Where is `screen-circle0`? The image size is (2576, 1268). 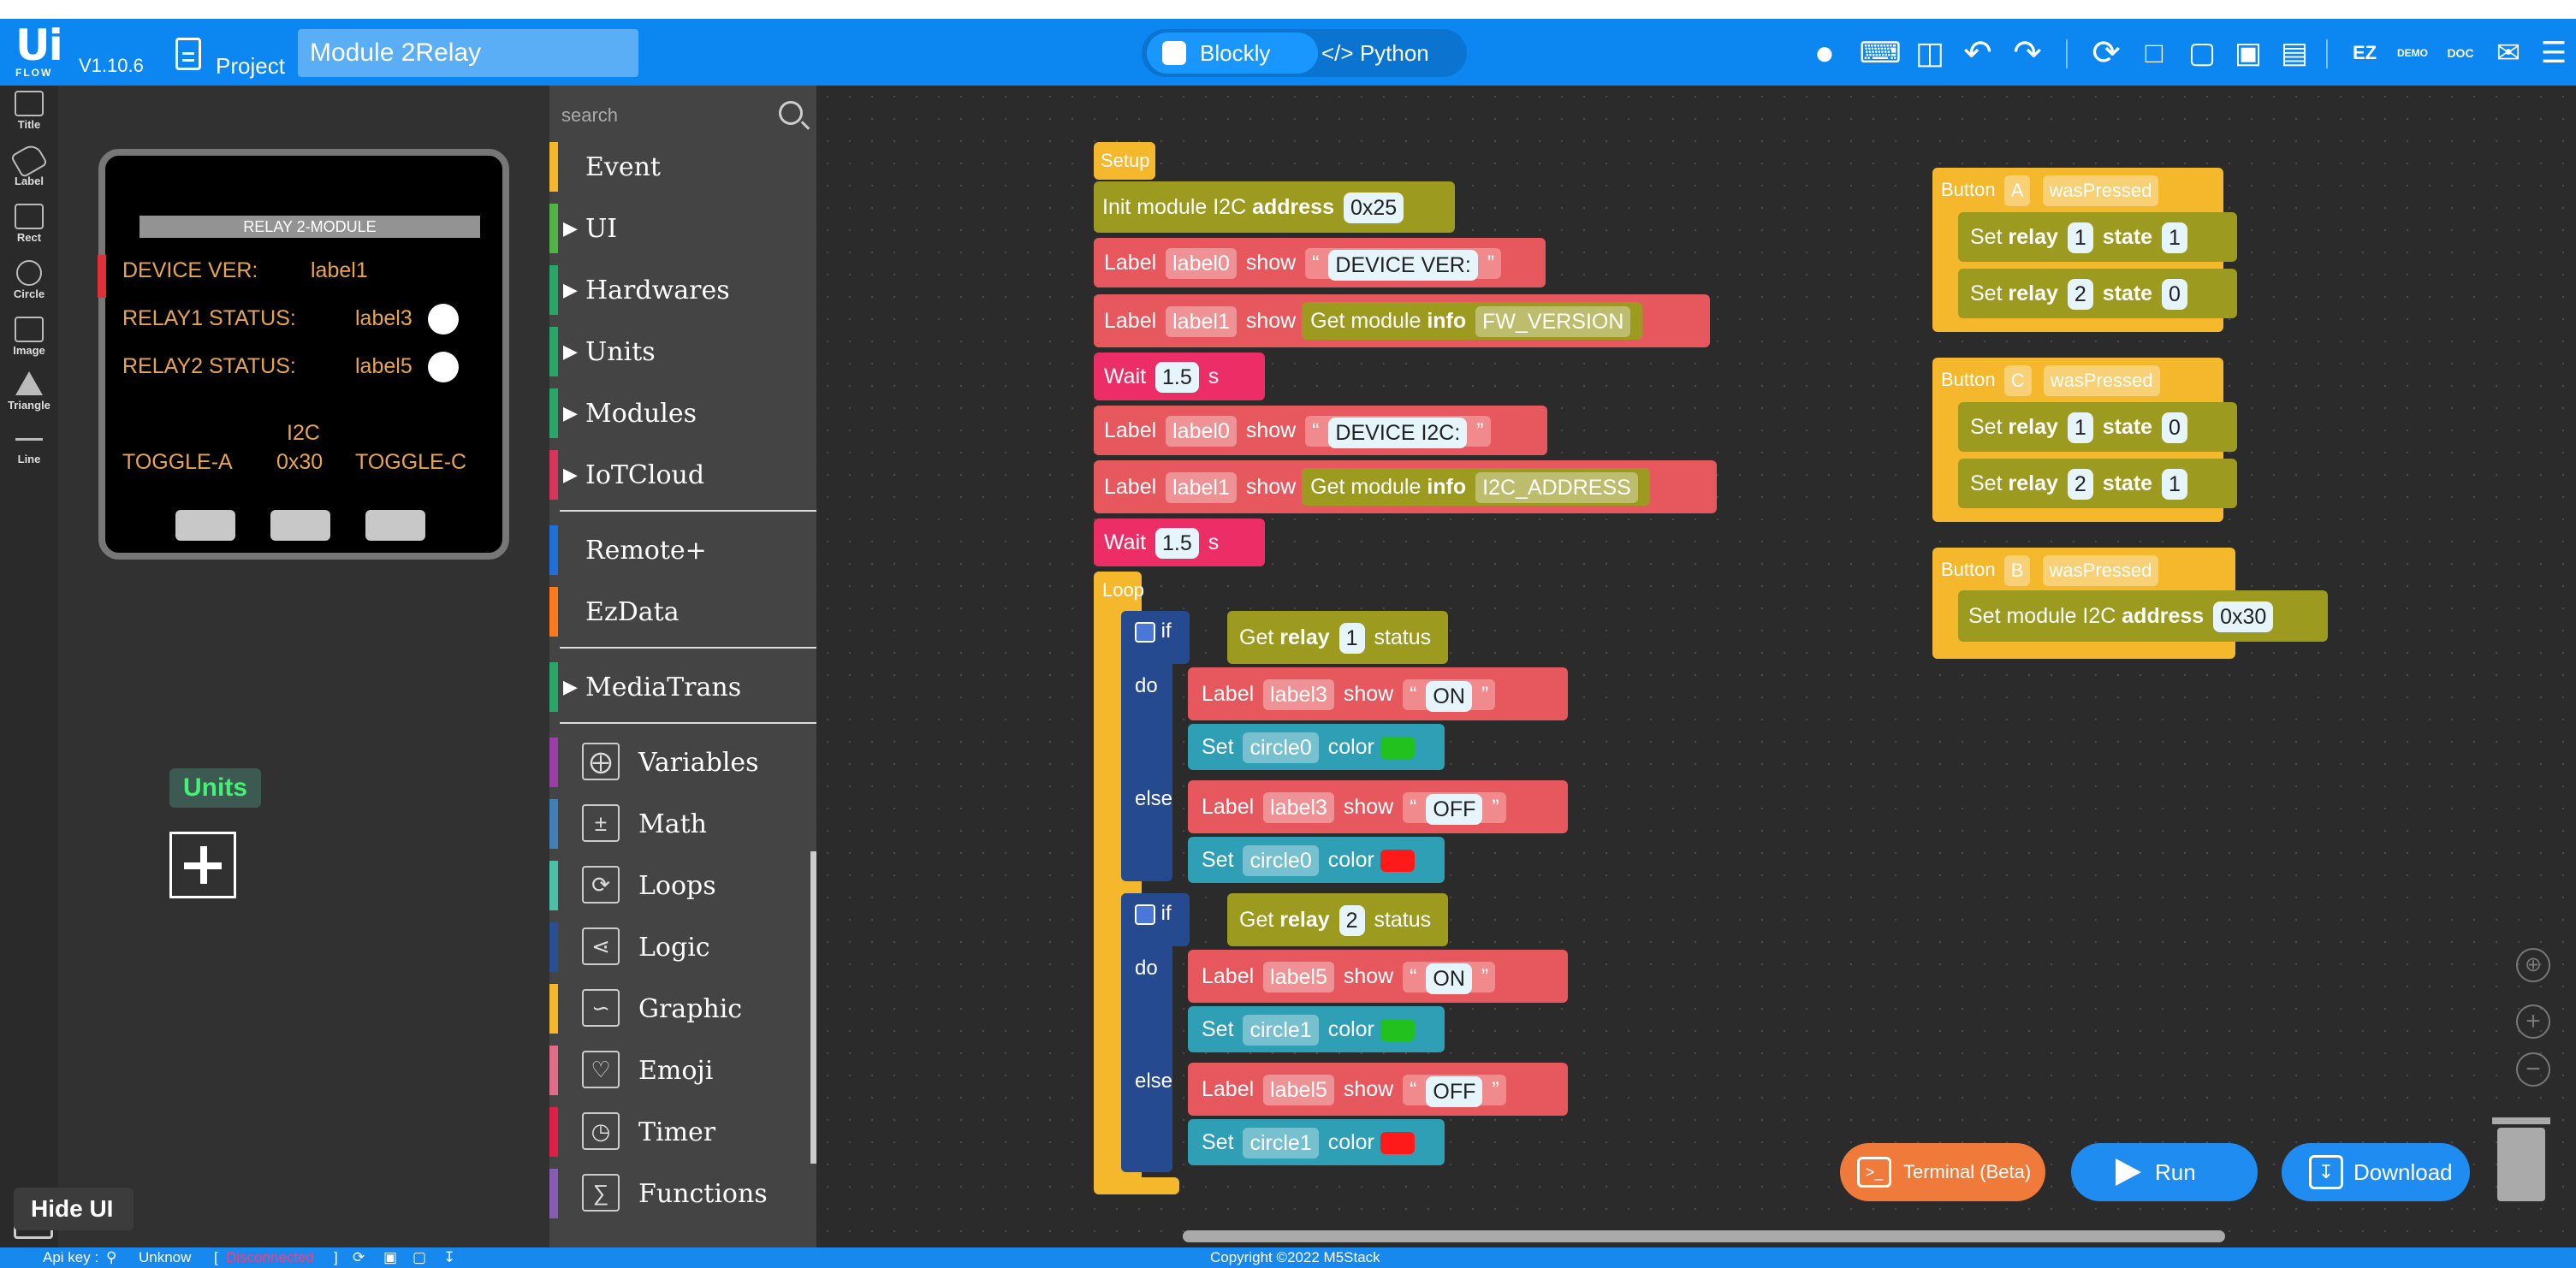 screen-circle0 is located at coordinates (443, 319).